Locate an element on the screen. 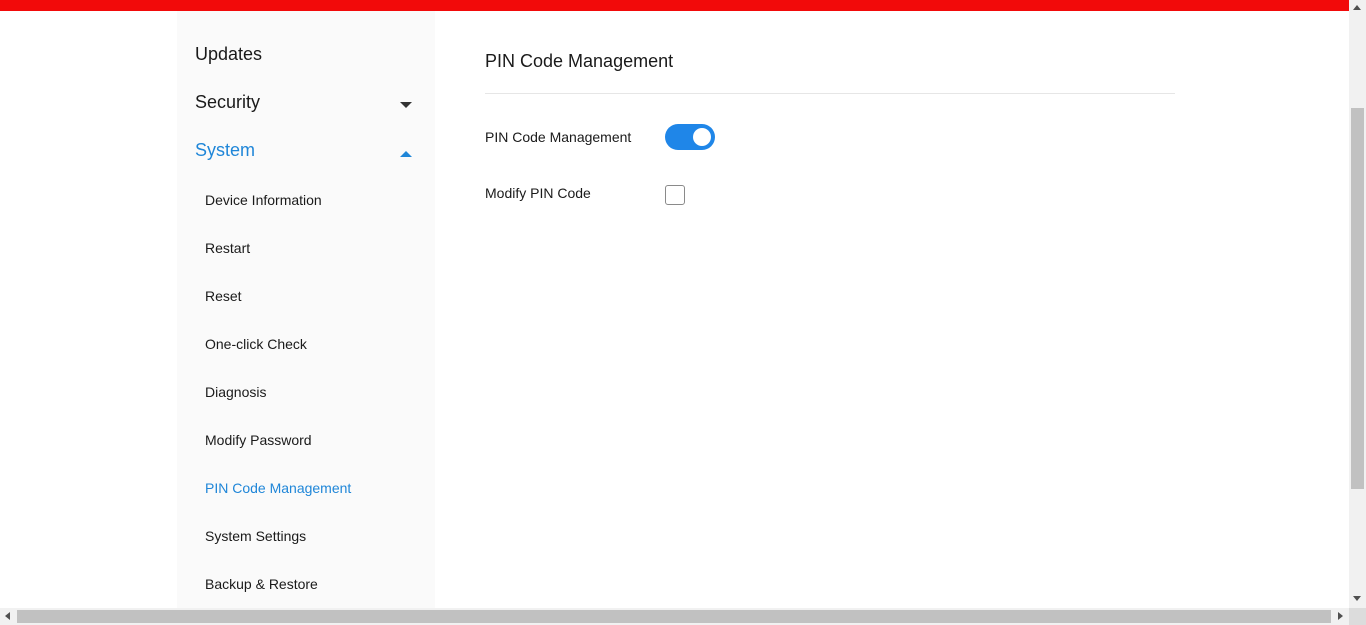 The image size is (1366, 625). sidebar-item-pin-code-management: PIN Code Management is located at coordinates (278, 488).